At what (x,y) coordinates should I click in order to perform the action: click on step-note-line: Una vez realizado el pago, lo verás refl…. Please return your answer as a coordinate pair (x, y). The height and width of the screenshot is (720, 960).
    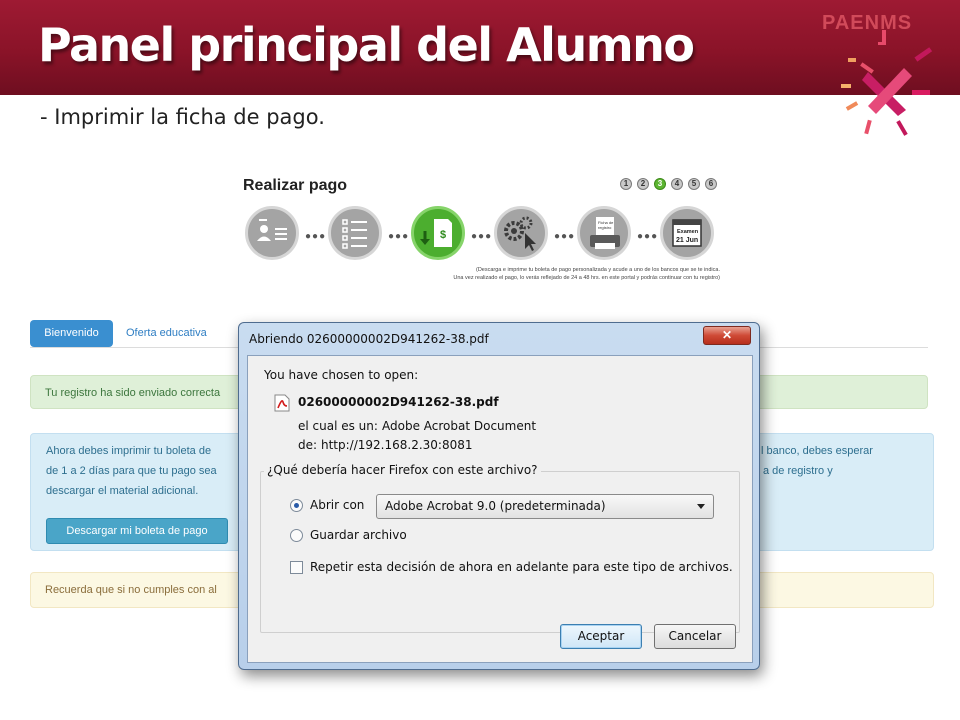
    Looking at the image, I should click on (586, 278).